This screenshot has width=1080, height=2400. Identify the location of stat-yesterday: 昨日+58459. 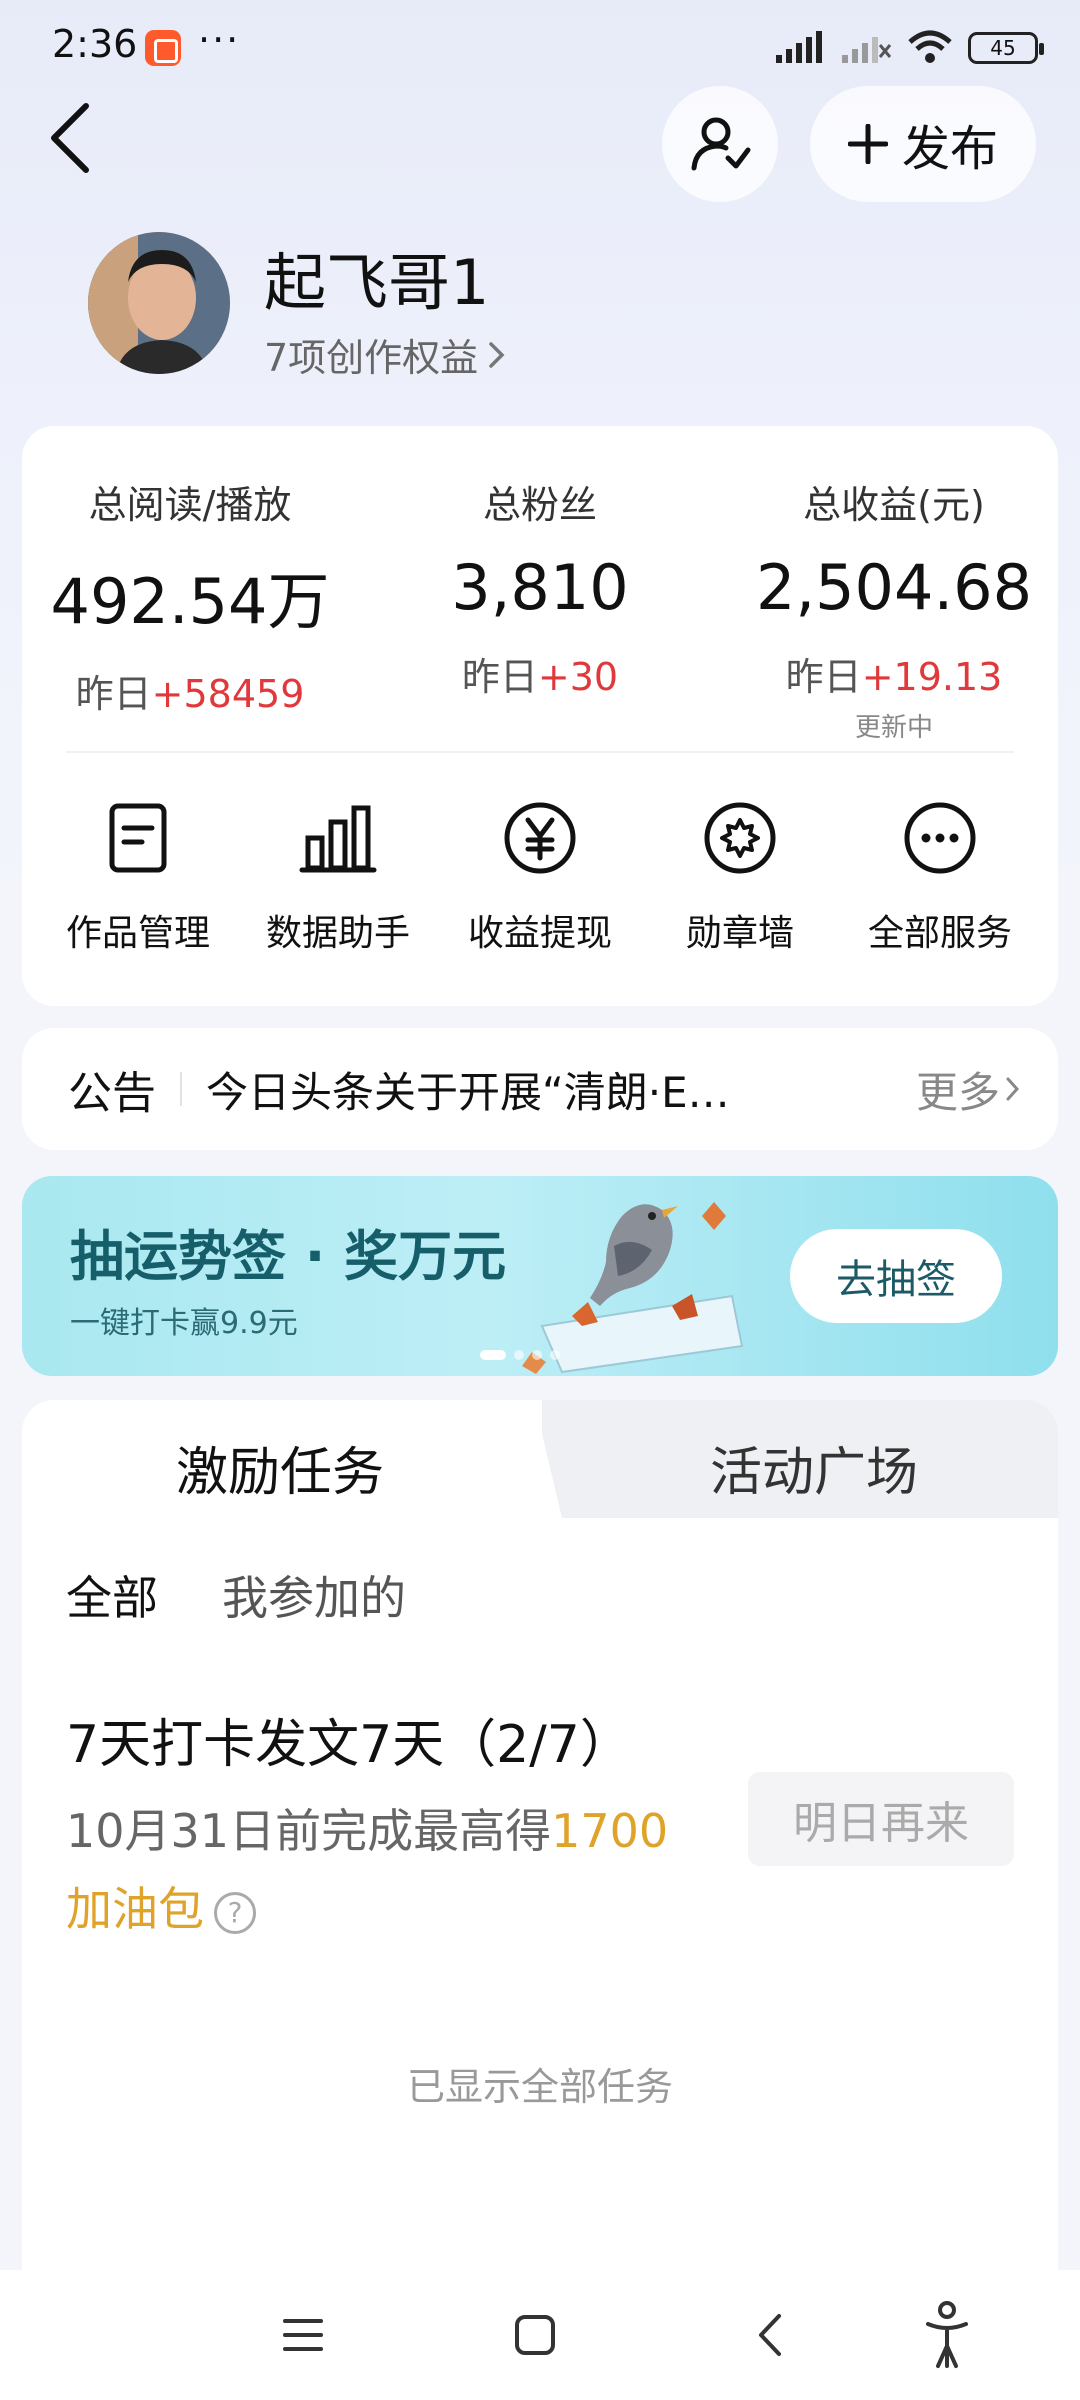
(190, 694).